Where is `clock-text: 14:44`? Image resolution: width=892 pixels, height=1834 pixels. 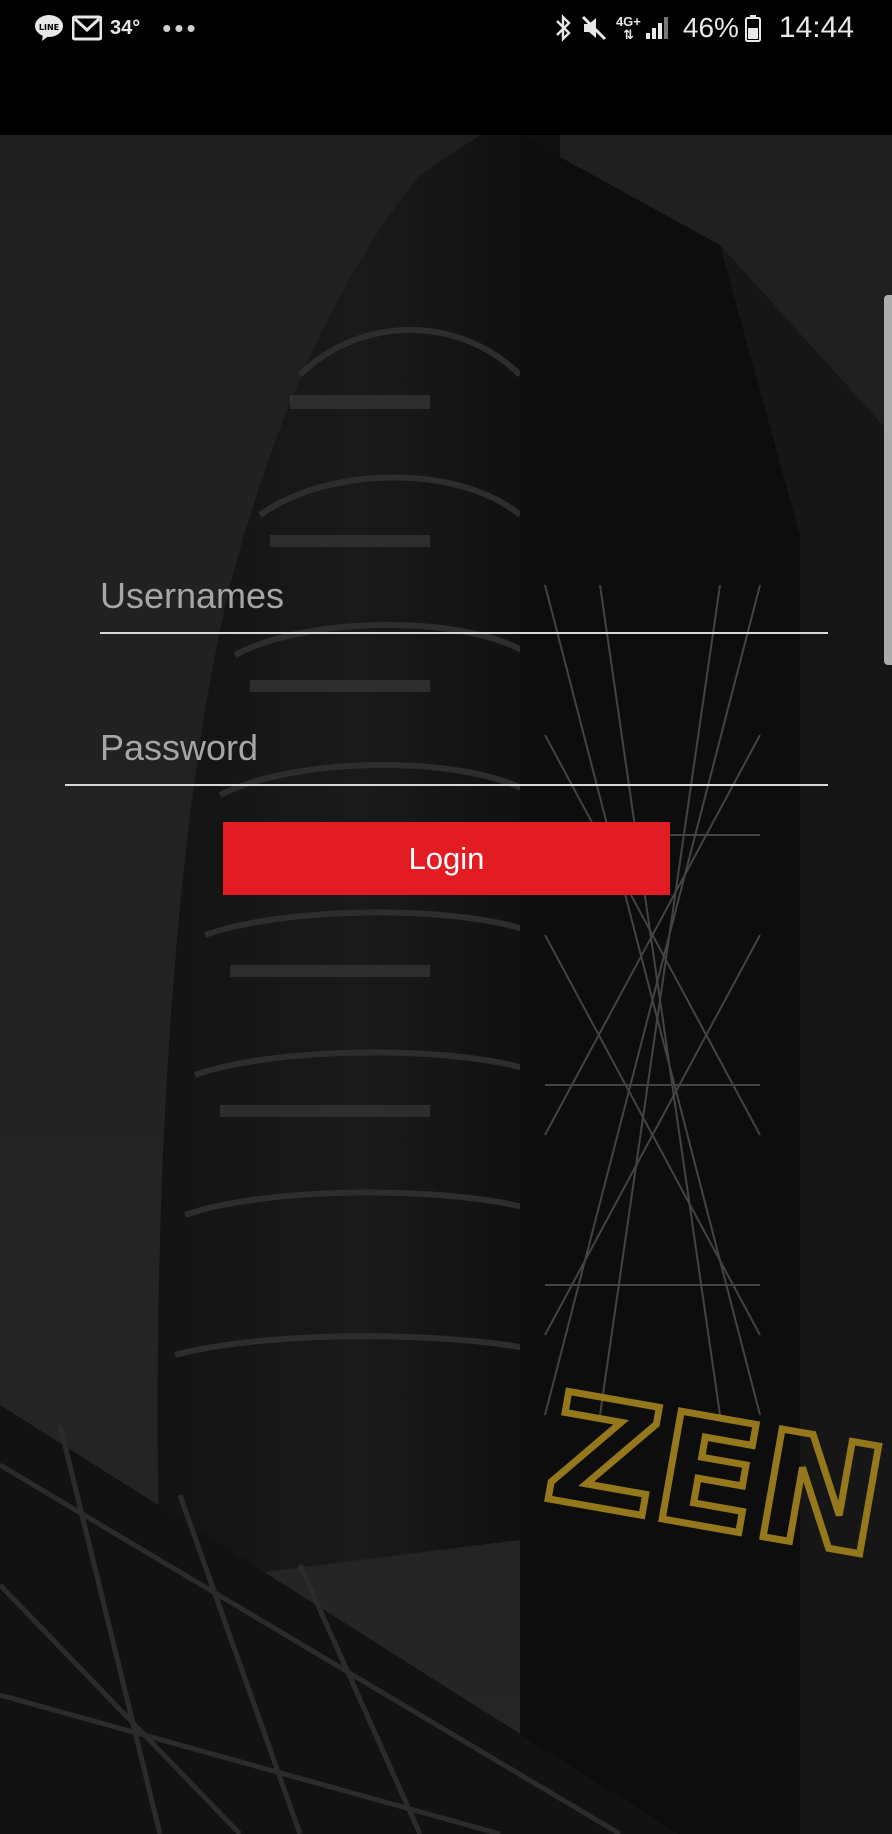 clock-text: 14:44 is located at coordinates (816, 27).